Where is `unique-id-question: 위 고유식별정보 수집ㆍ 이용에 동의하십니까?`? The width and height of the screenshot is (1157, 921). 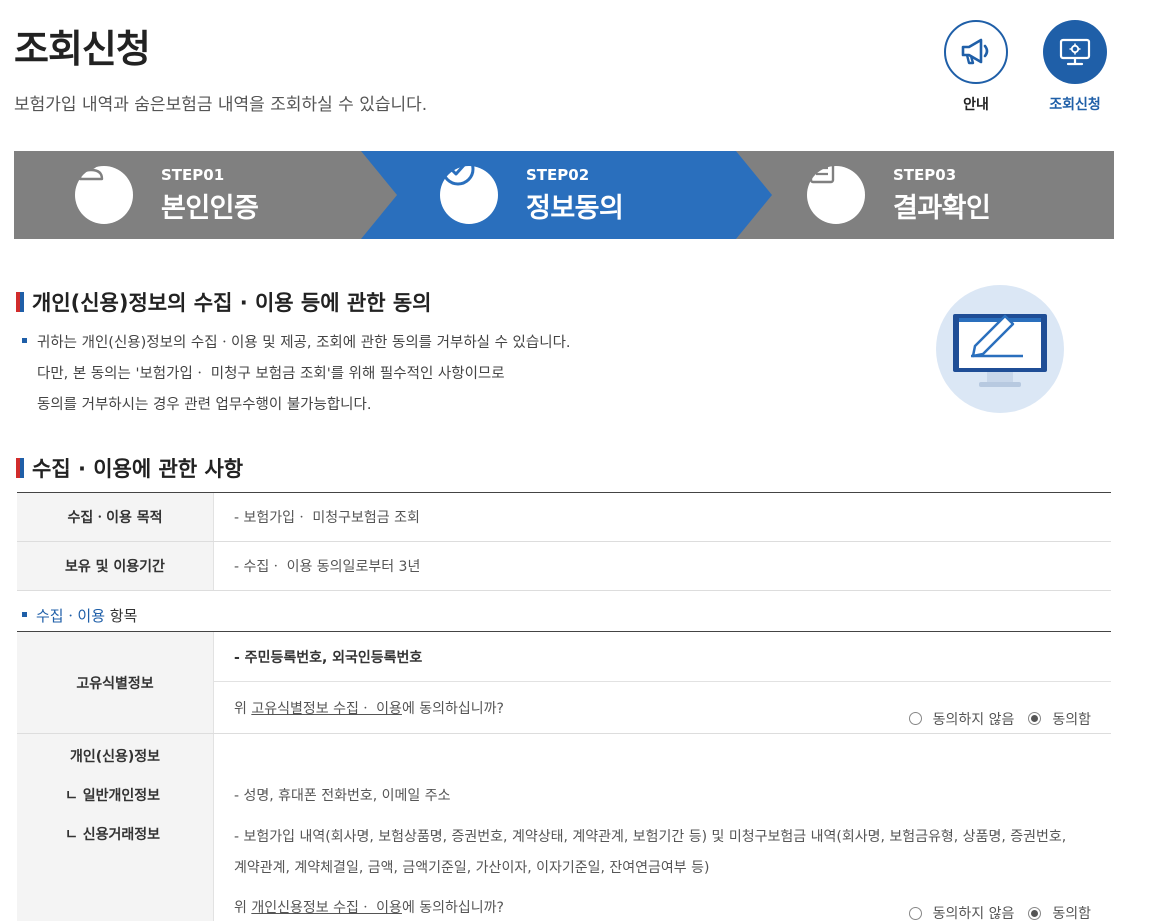 unique-id-question: 위 고유식별정보 수집ㆍ 이용에 동의하십니까? is located at coordinates (369, 708).